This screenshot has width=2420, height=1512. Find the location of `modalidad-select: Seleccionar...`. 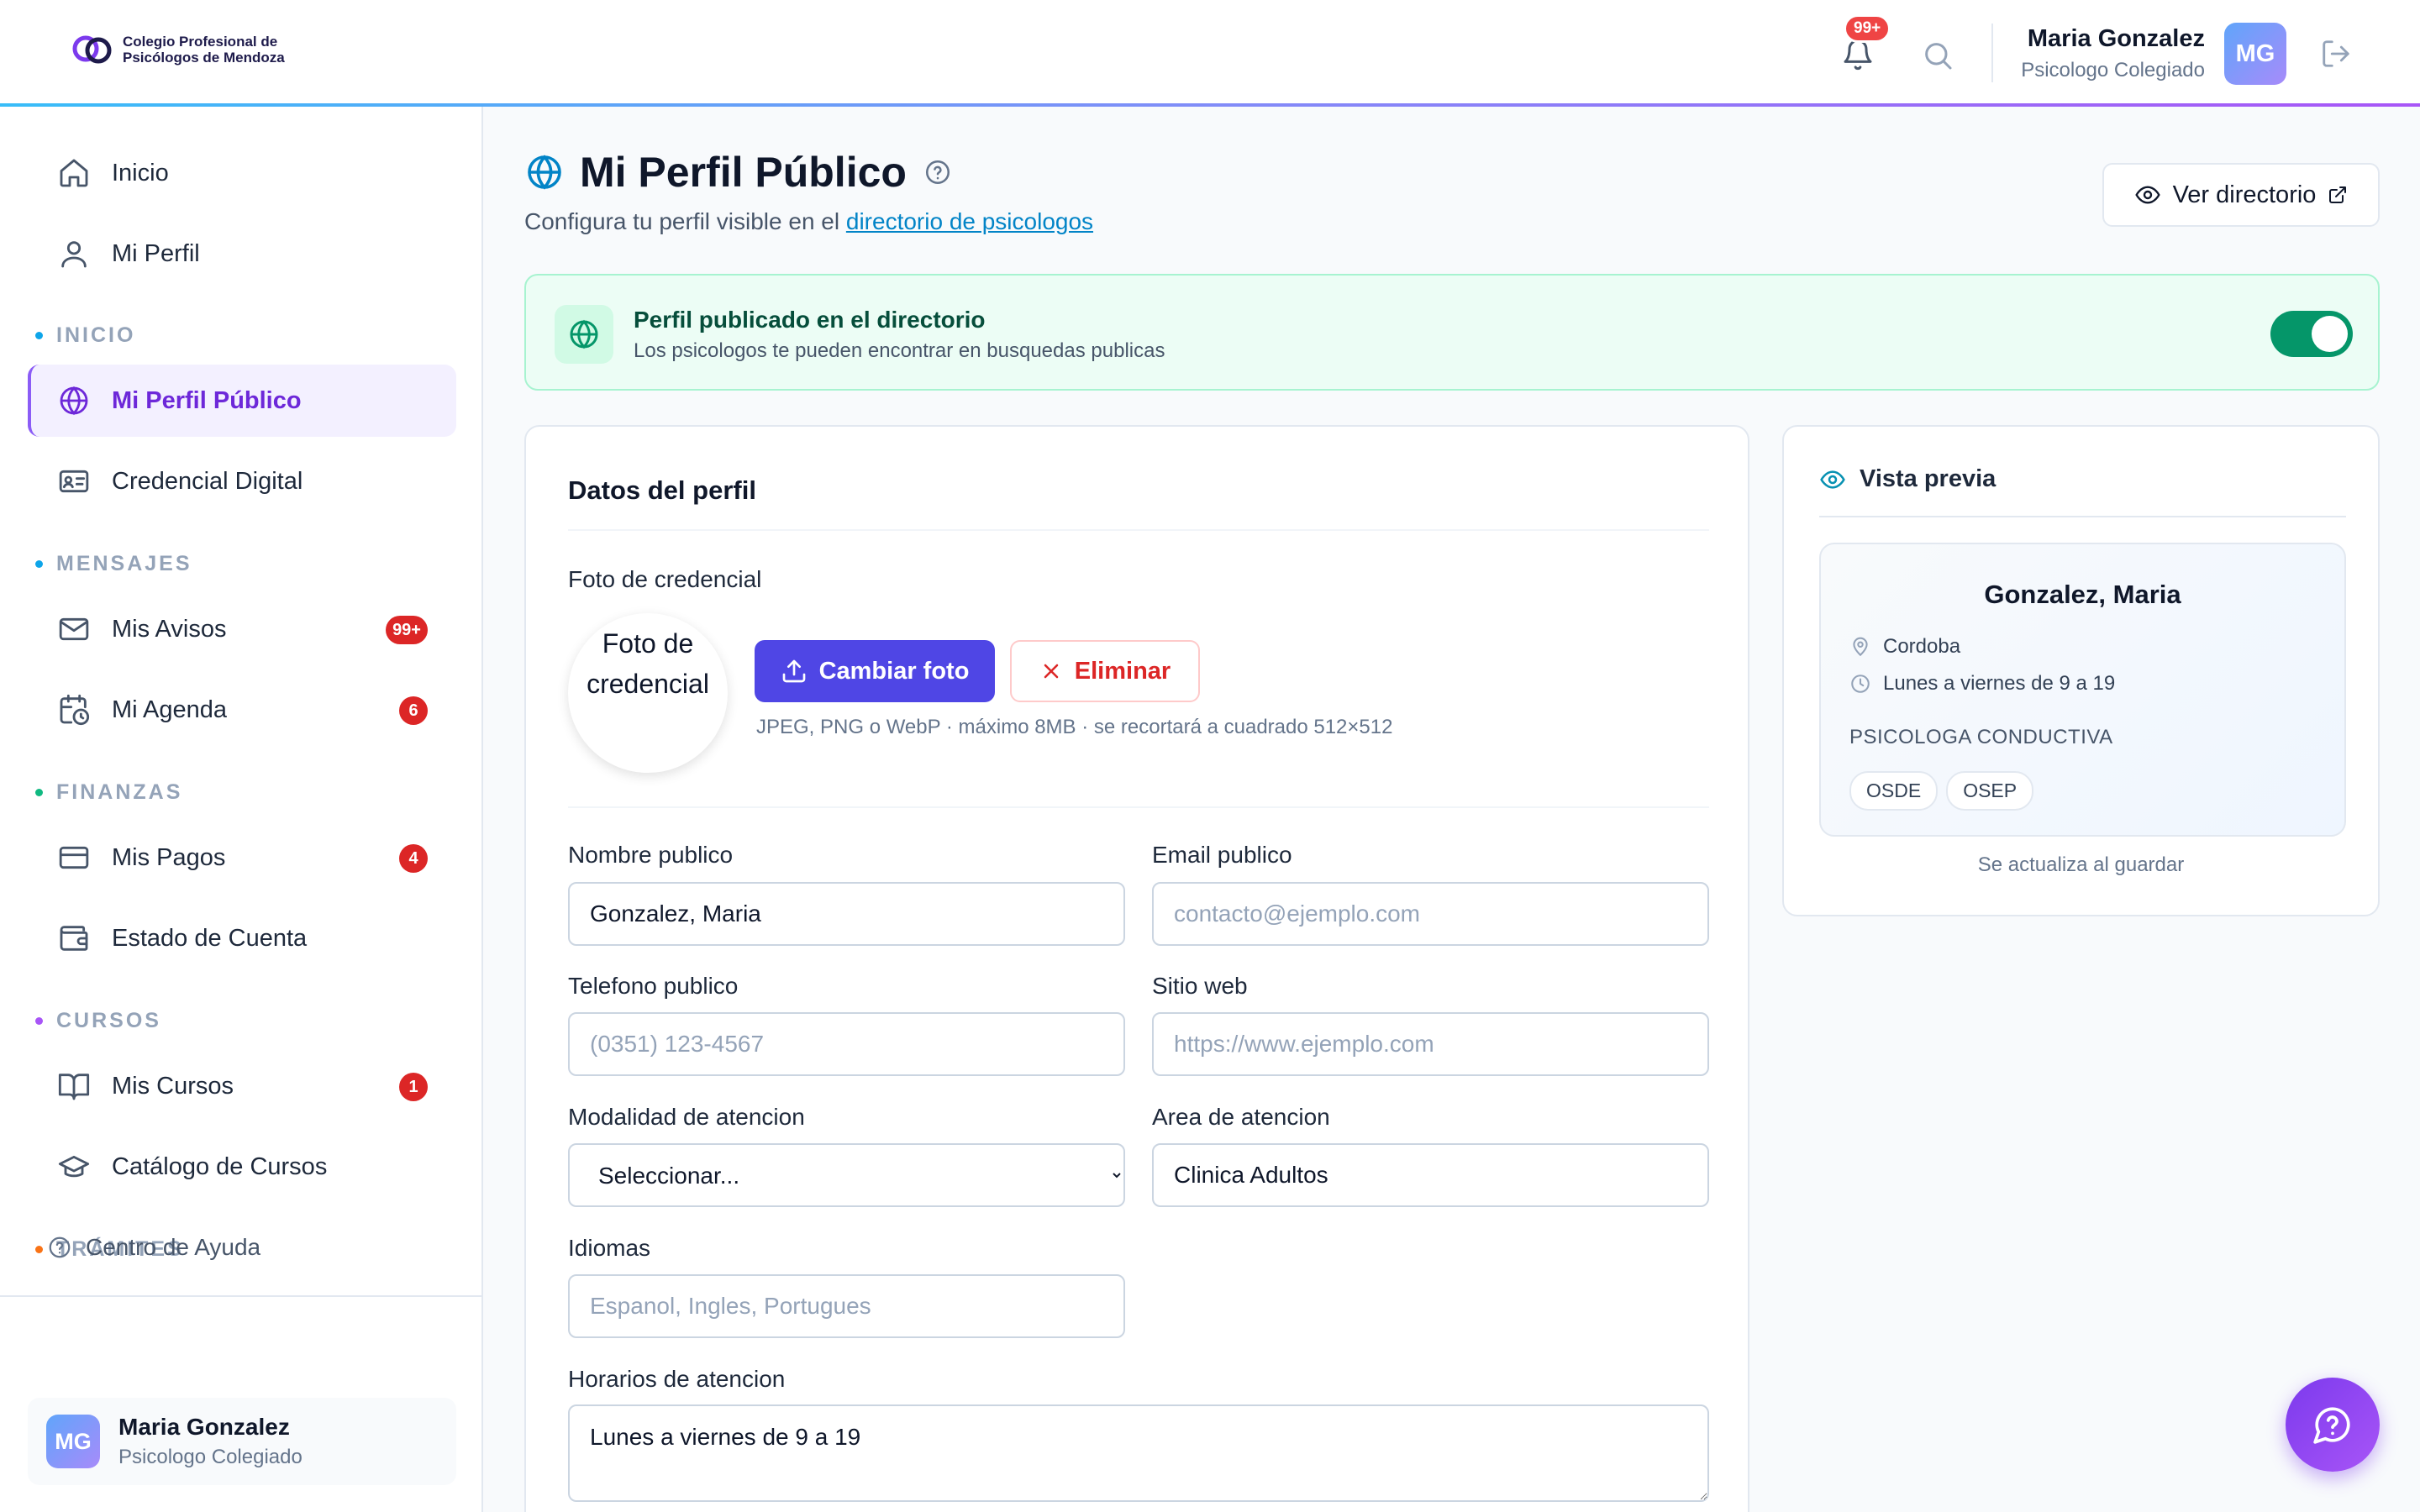

modalidad-select: Seleccionar... is located at coordinates (846, 1175).